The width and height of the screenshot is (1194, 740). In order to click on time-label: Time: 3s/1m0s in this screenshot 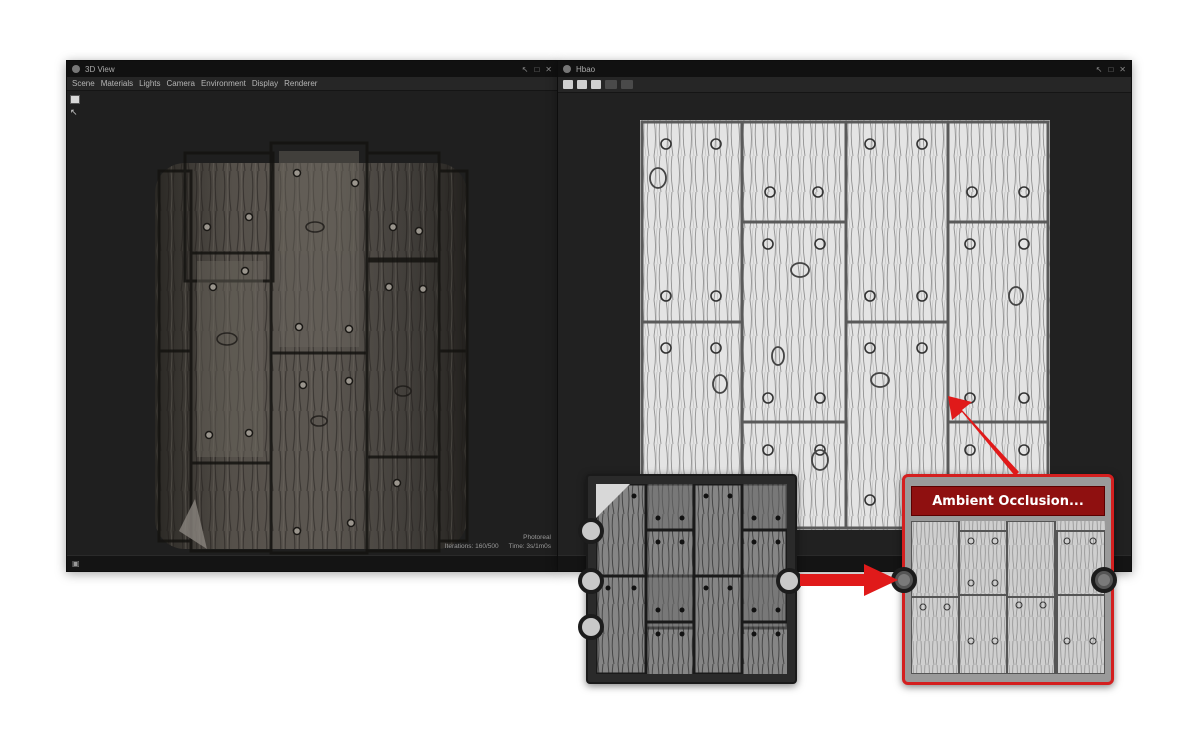, I will do `click(529, 546)`.